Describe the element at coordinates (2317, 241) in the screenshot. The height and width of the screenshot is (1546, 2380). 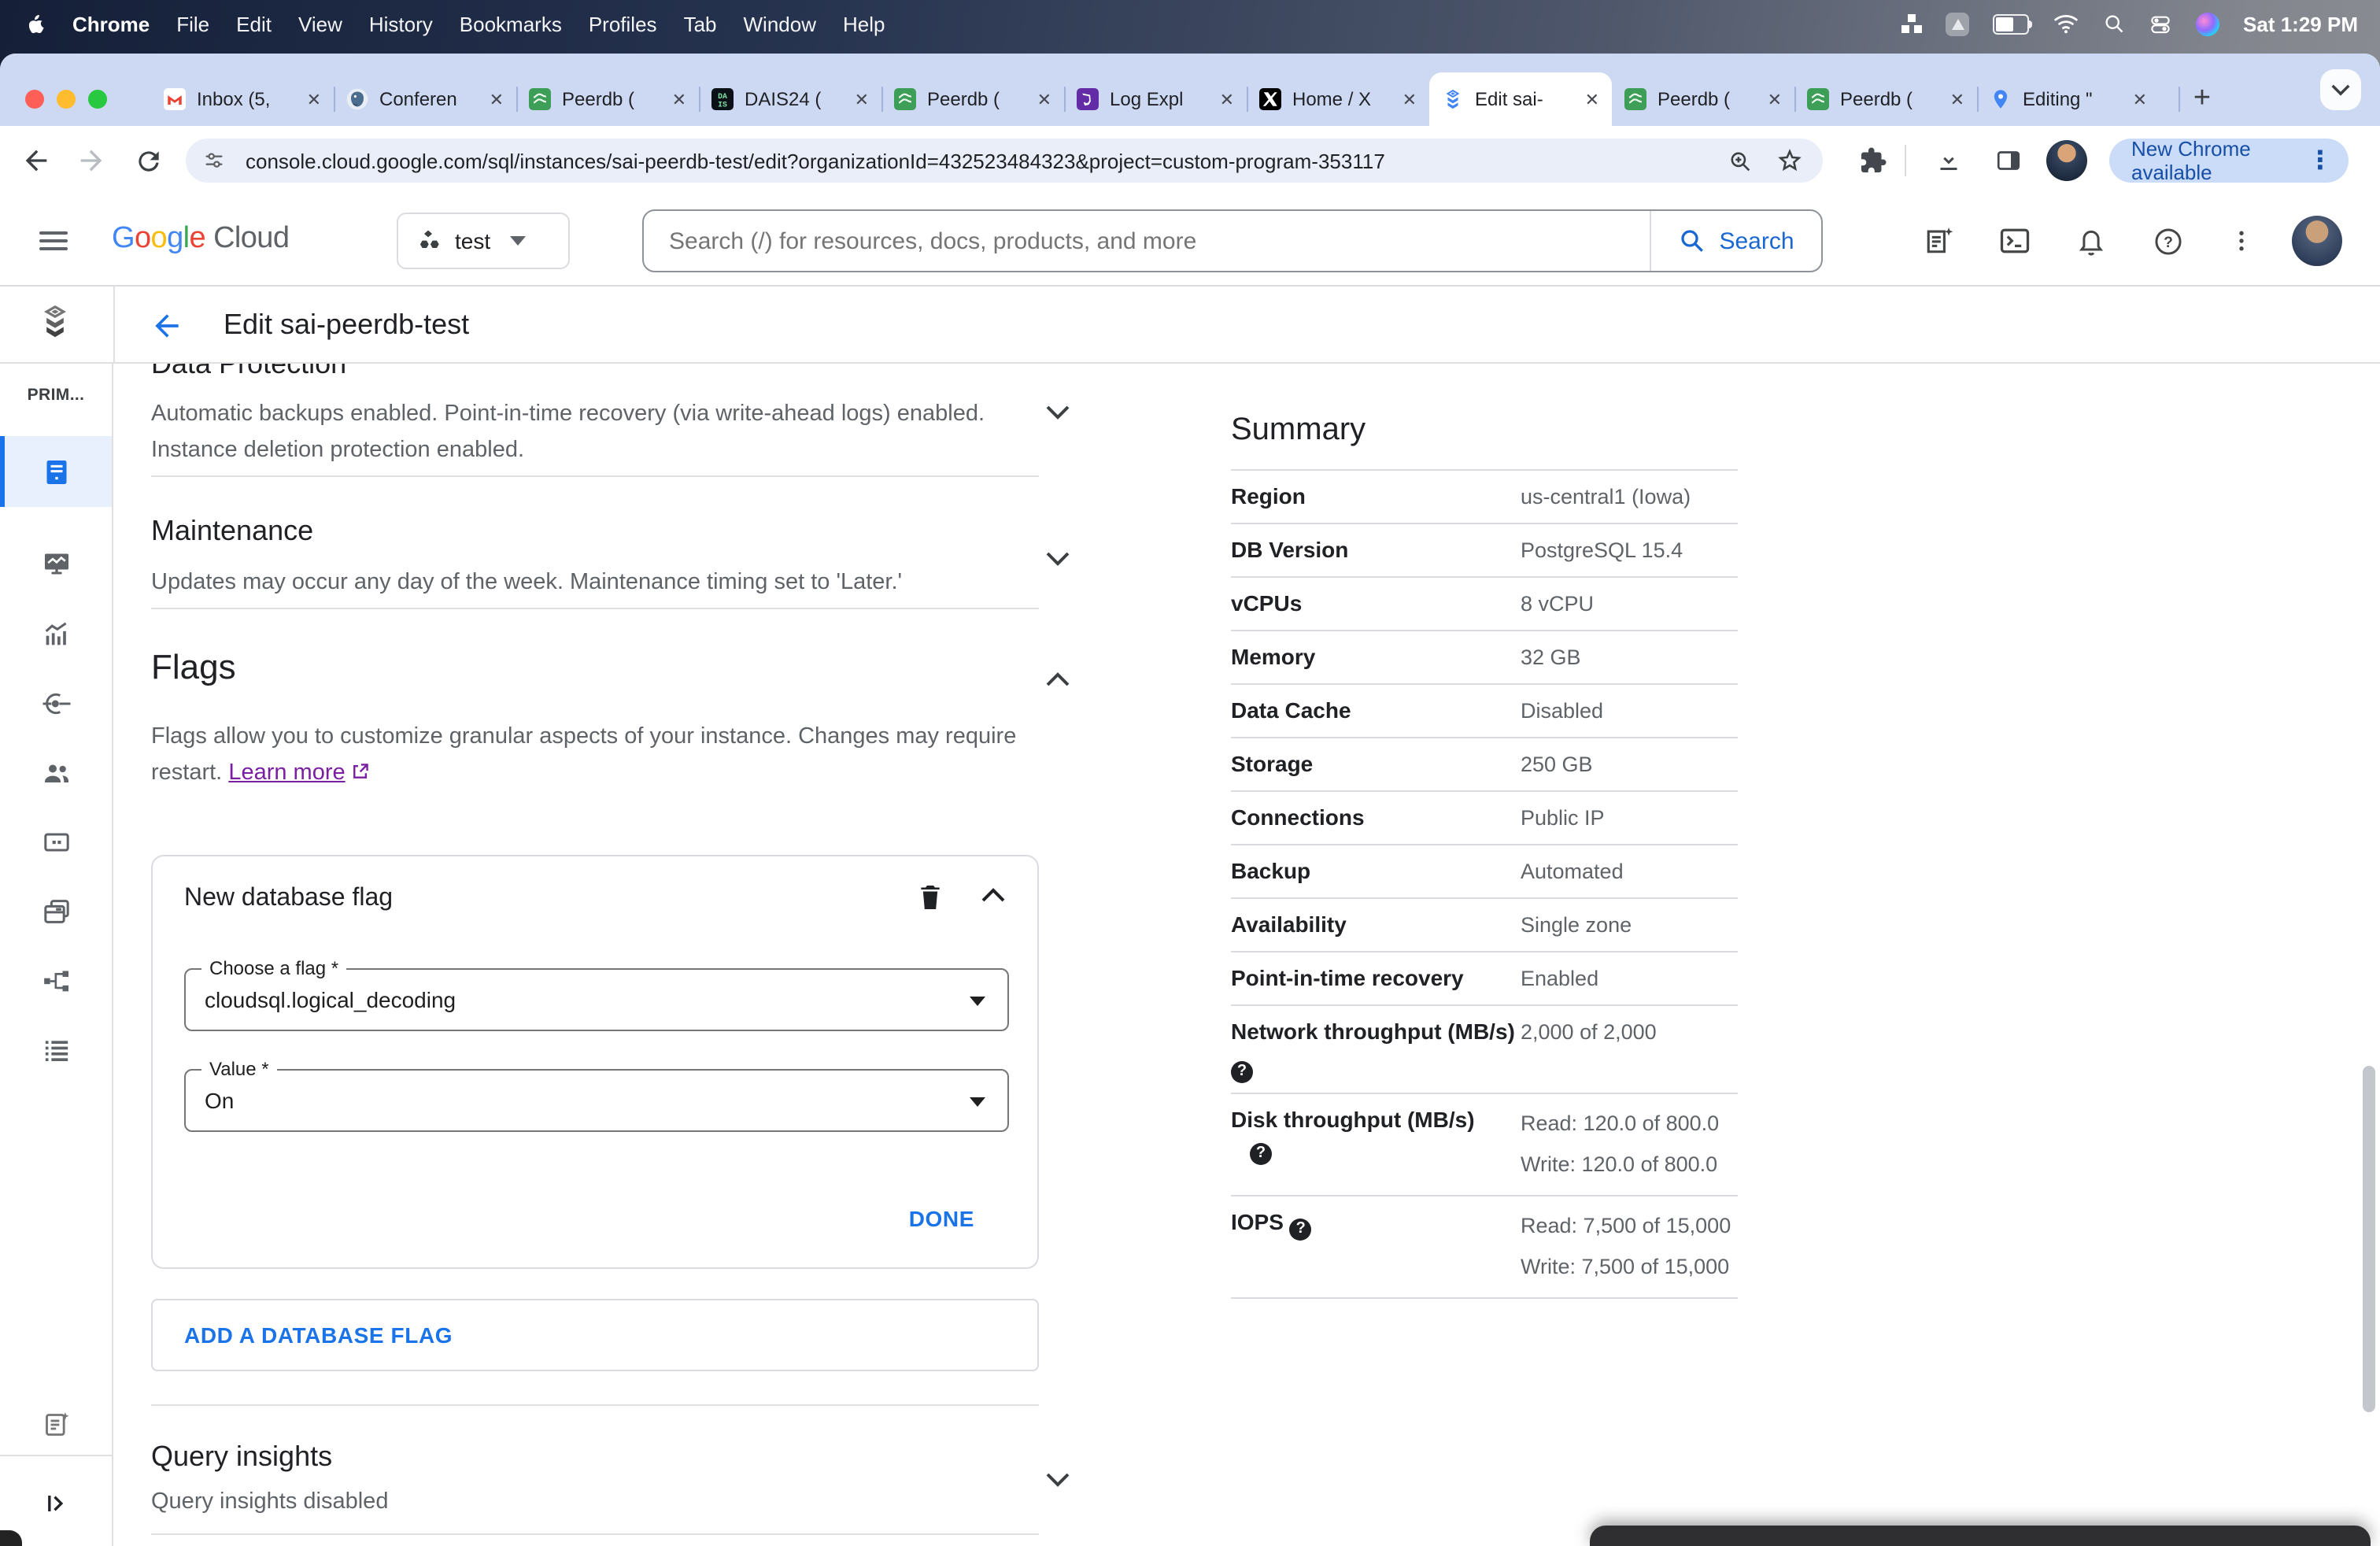
I see `gcp-account-avatar` at that location.